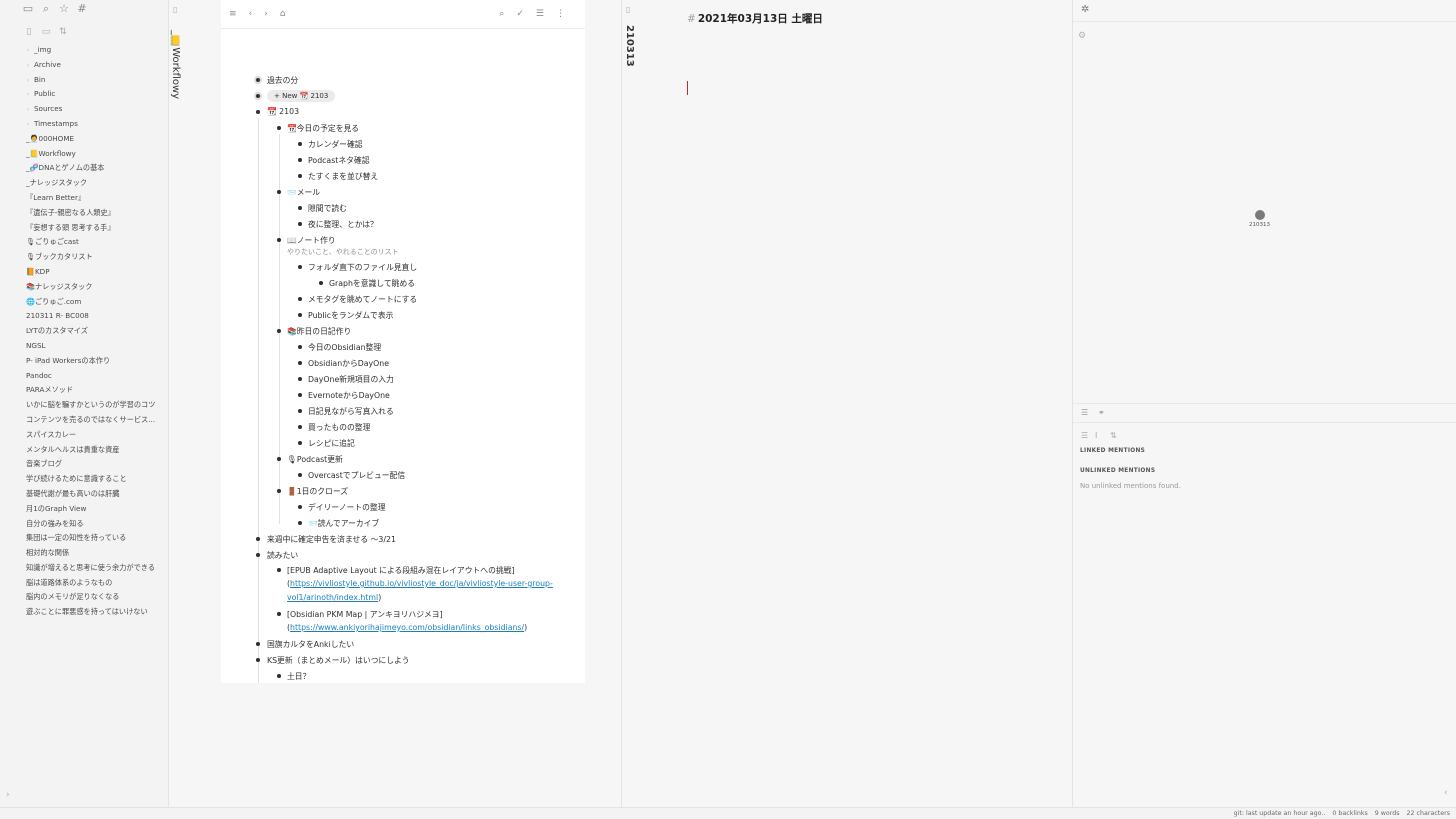 The width and height of the screenshot is (1456, 819). What do you see at coordinates (84, 597) in the screenshot?
I see `file-item: 脳内のメモリが足りなくなる` at bounding box center [84, 597].